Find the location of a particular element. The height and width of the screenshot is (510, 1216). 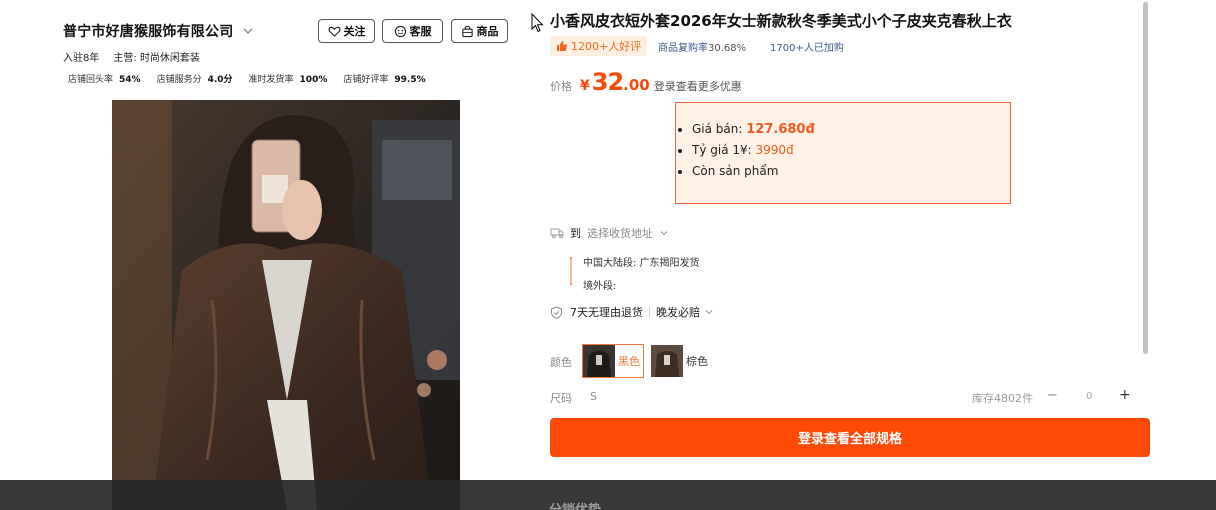

color-thumb-brown is located at coordinates (667, 361).